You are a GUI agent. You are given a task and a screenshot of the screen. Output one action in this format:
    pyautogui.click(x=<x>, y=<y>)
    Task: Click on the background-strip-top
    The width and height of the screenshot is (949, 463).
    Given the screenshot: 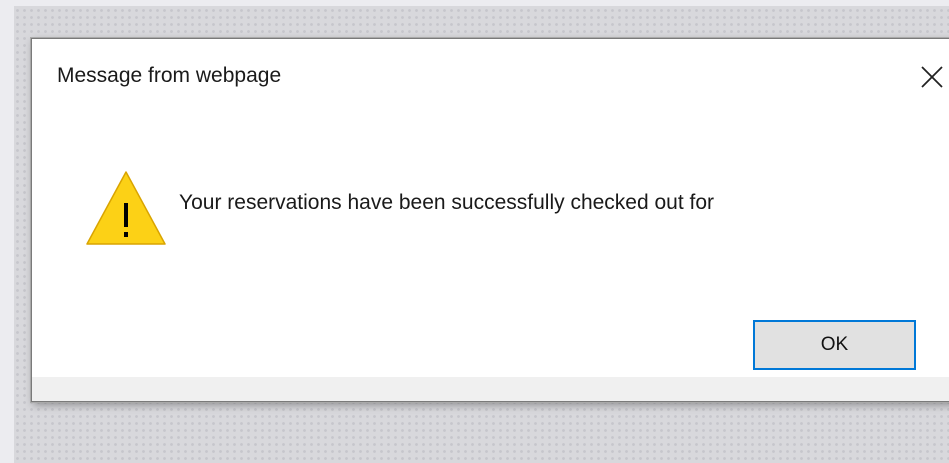 What is the action you would take?
    pyautogui.click(x=474, y=3)
    